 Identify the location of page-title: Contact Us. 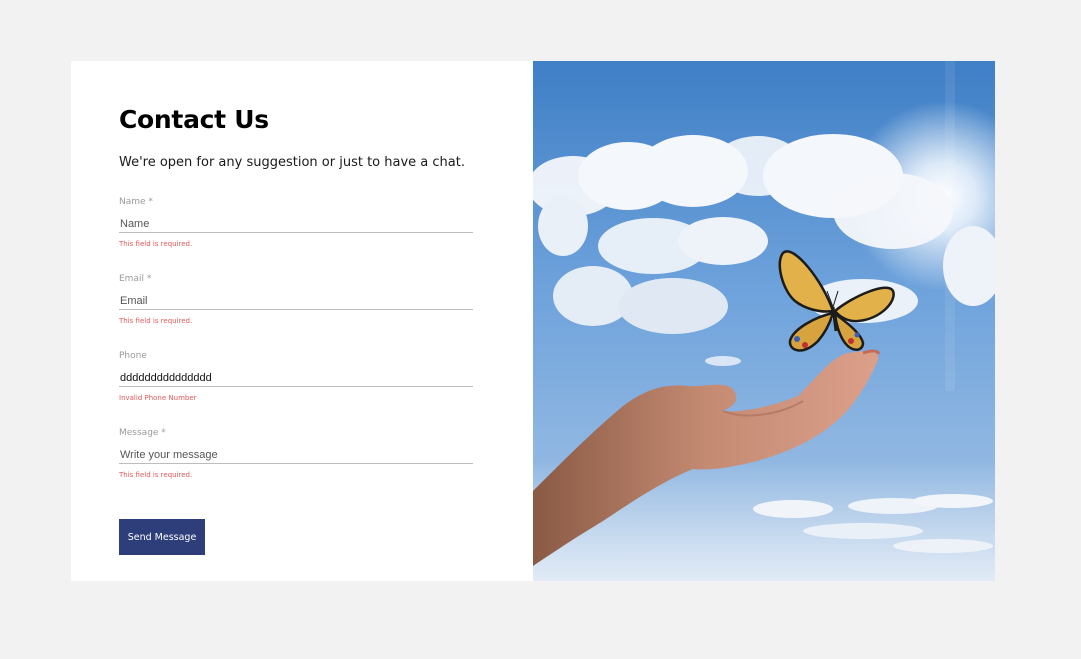
(194, 119).